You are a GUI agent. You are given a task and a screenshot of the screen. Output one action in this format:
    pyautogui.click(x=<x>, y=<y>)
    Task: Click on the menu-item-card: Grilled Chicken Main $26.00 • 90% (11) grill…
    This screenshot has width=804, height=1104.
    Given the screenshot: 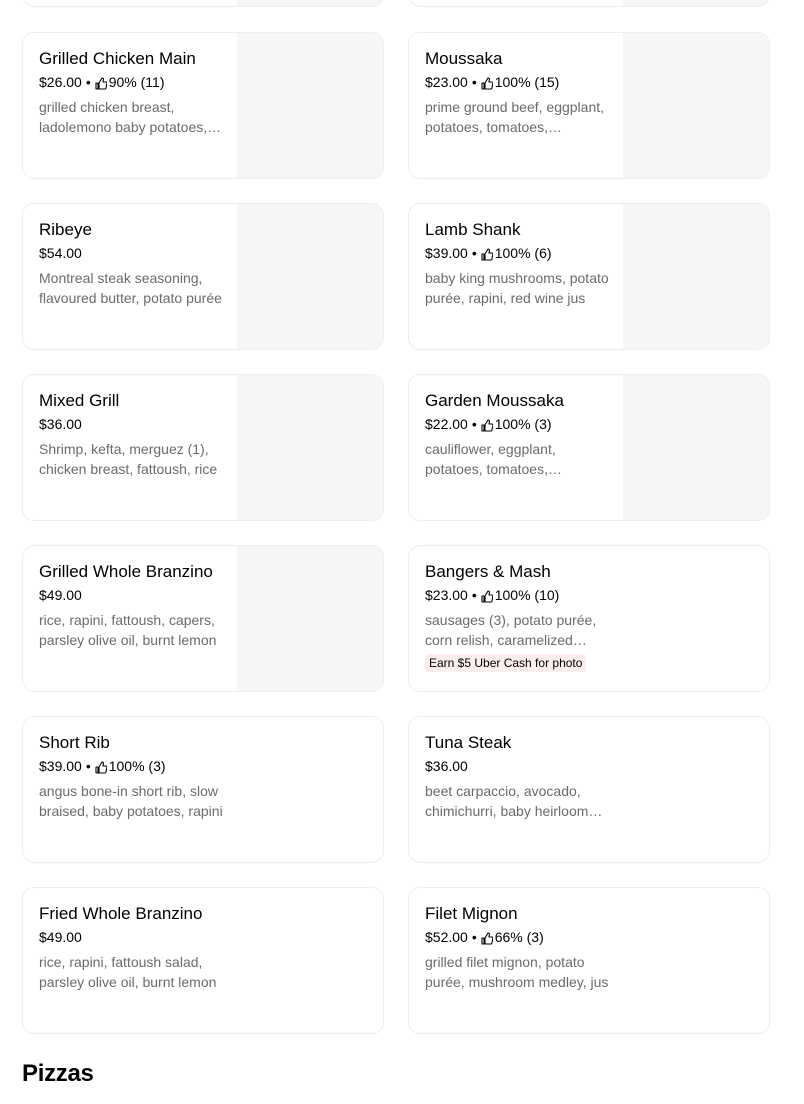 What is the action you would take?
    pyautogui.click(x=203, y=105)
    